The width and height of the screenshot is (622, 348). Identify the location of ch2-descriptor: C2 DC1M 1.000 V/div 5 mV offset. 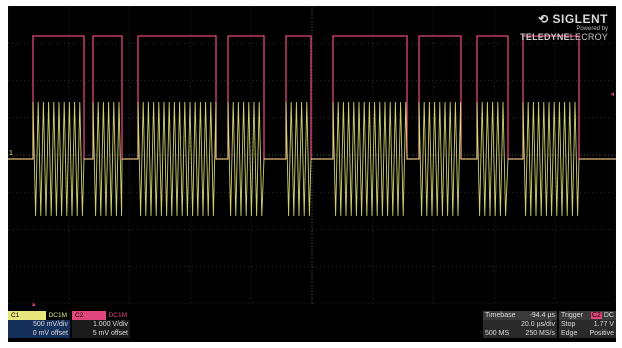
(101, 324).